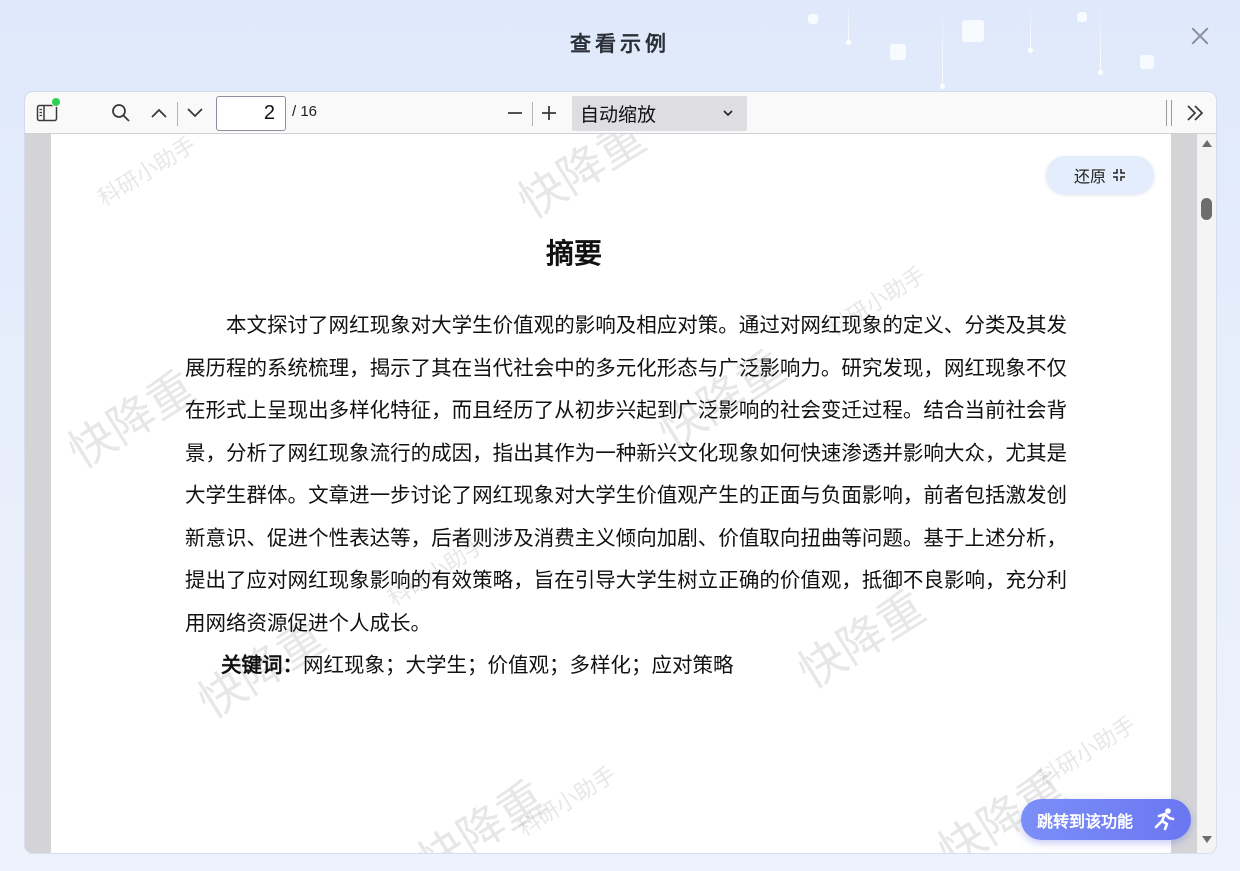 The image size is (1240, 871). Describe the element at coordinates (1195, 113) in the screenshot. I see `double-chevron-right-icon` at that location.